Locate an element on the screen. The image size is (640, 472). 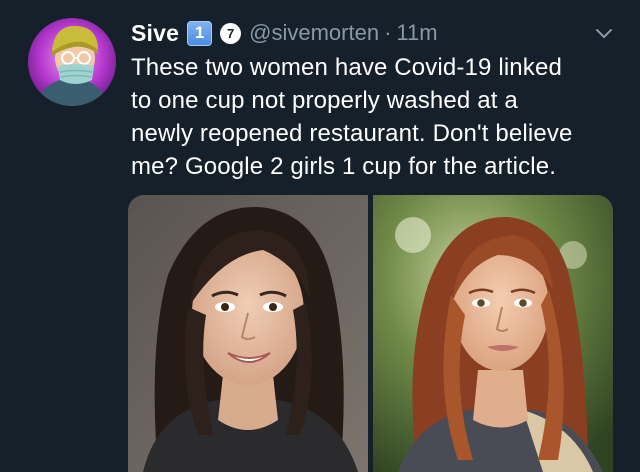
avatar is located at coordinates (72, 62).